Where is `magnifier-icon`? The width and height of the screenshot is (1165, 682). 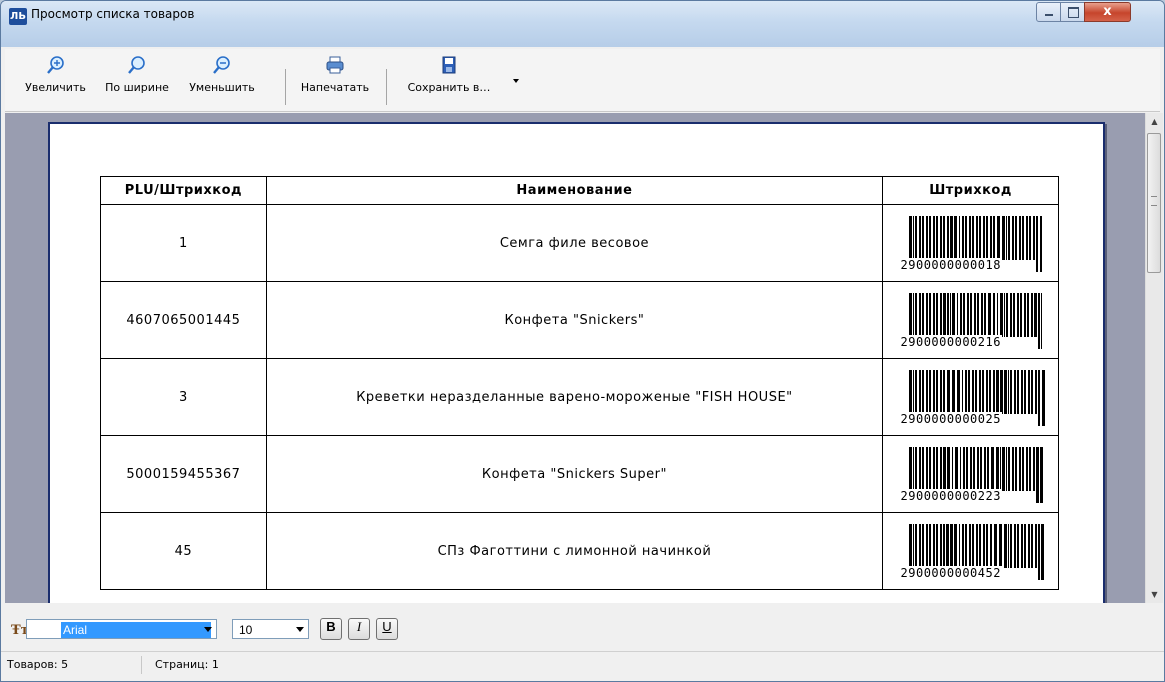
magnifier-icon is located at coordinates (136, 65).